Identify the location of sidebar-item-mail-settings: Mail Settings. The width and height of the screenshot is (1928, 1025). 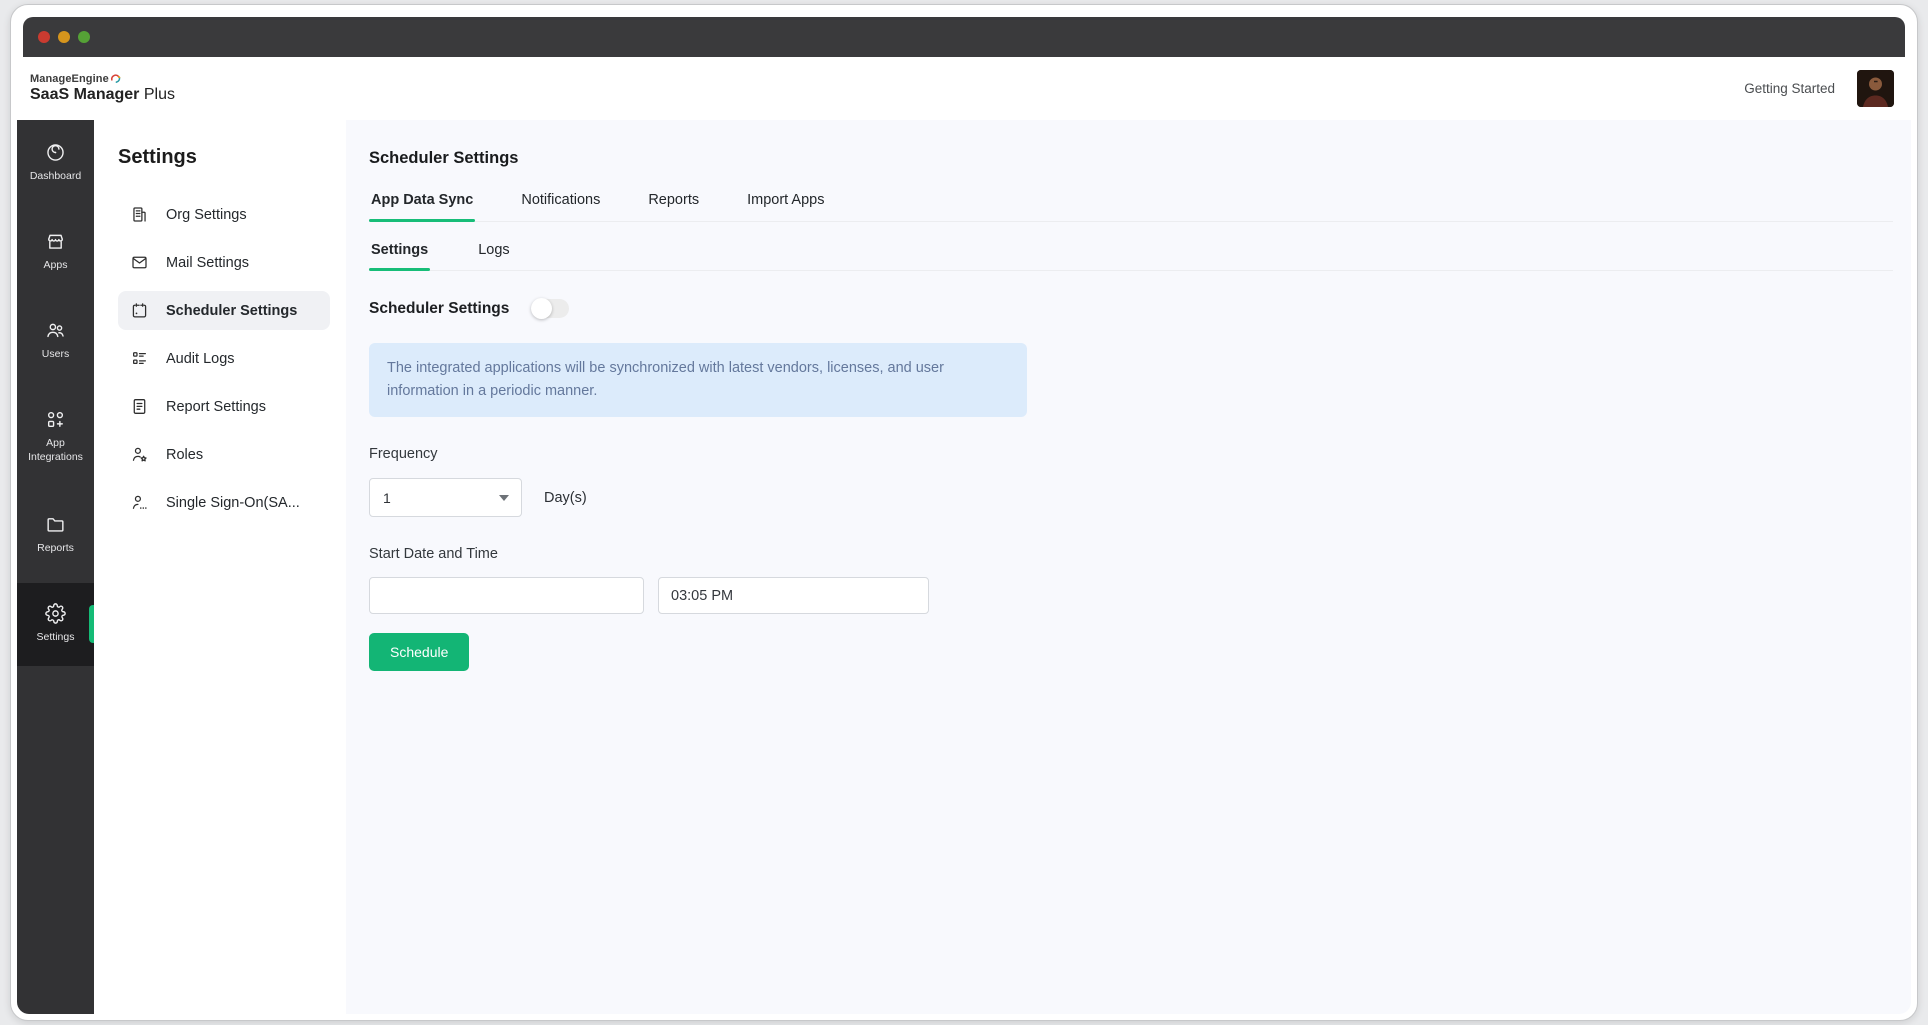
(224, 262).